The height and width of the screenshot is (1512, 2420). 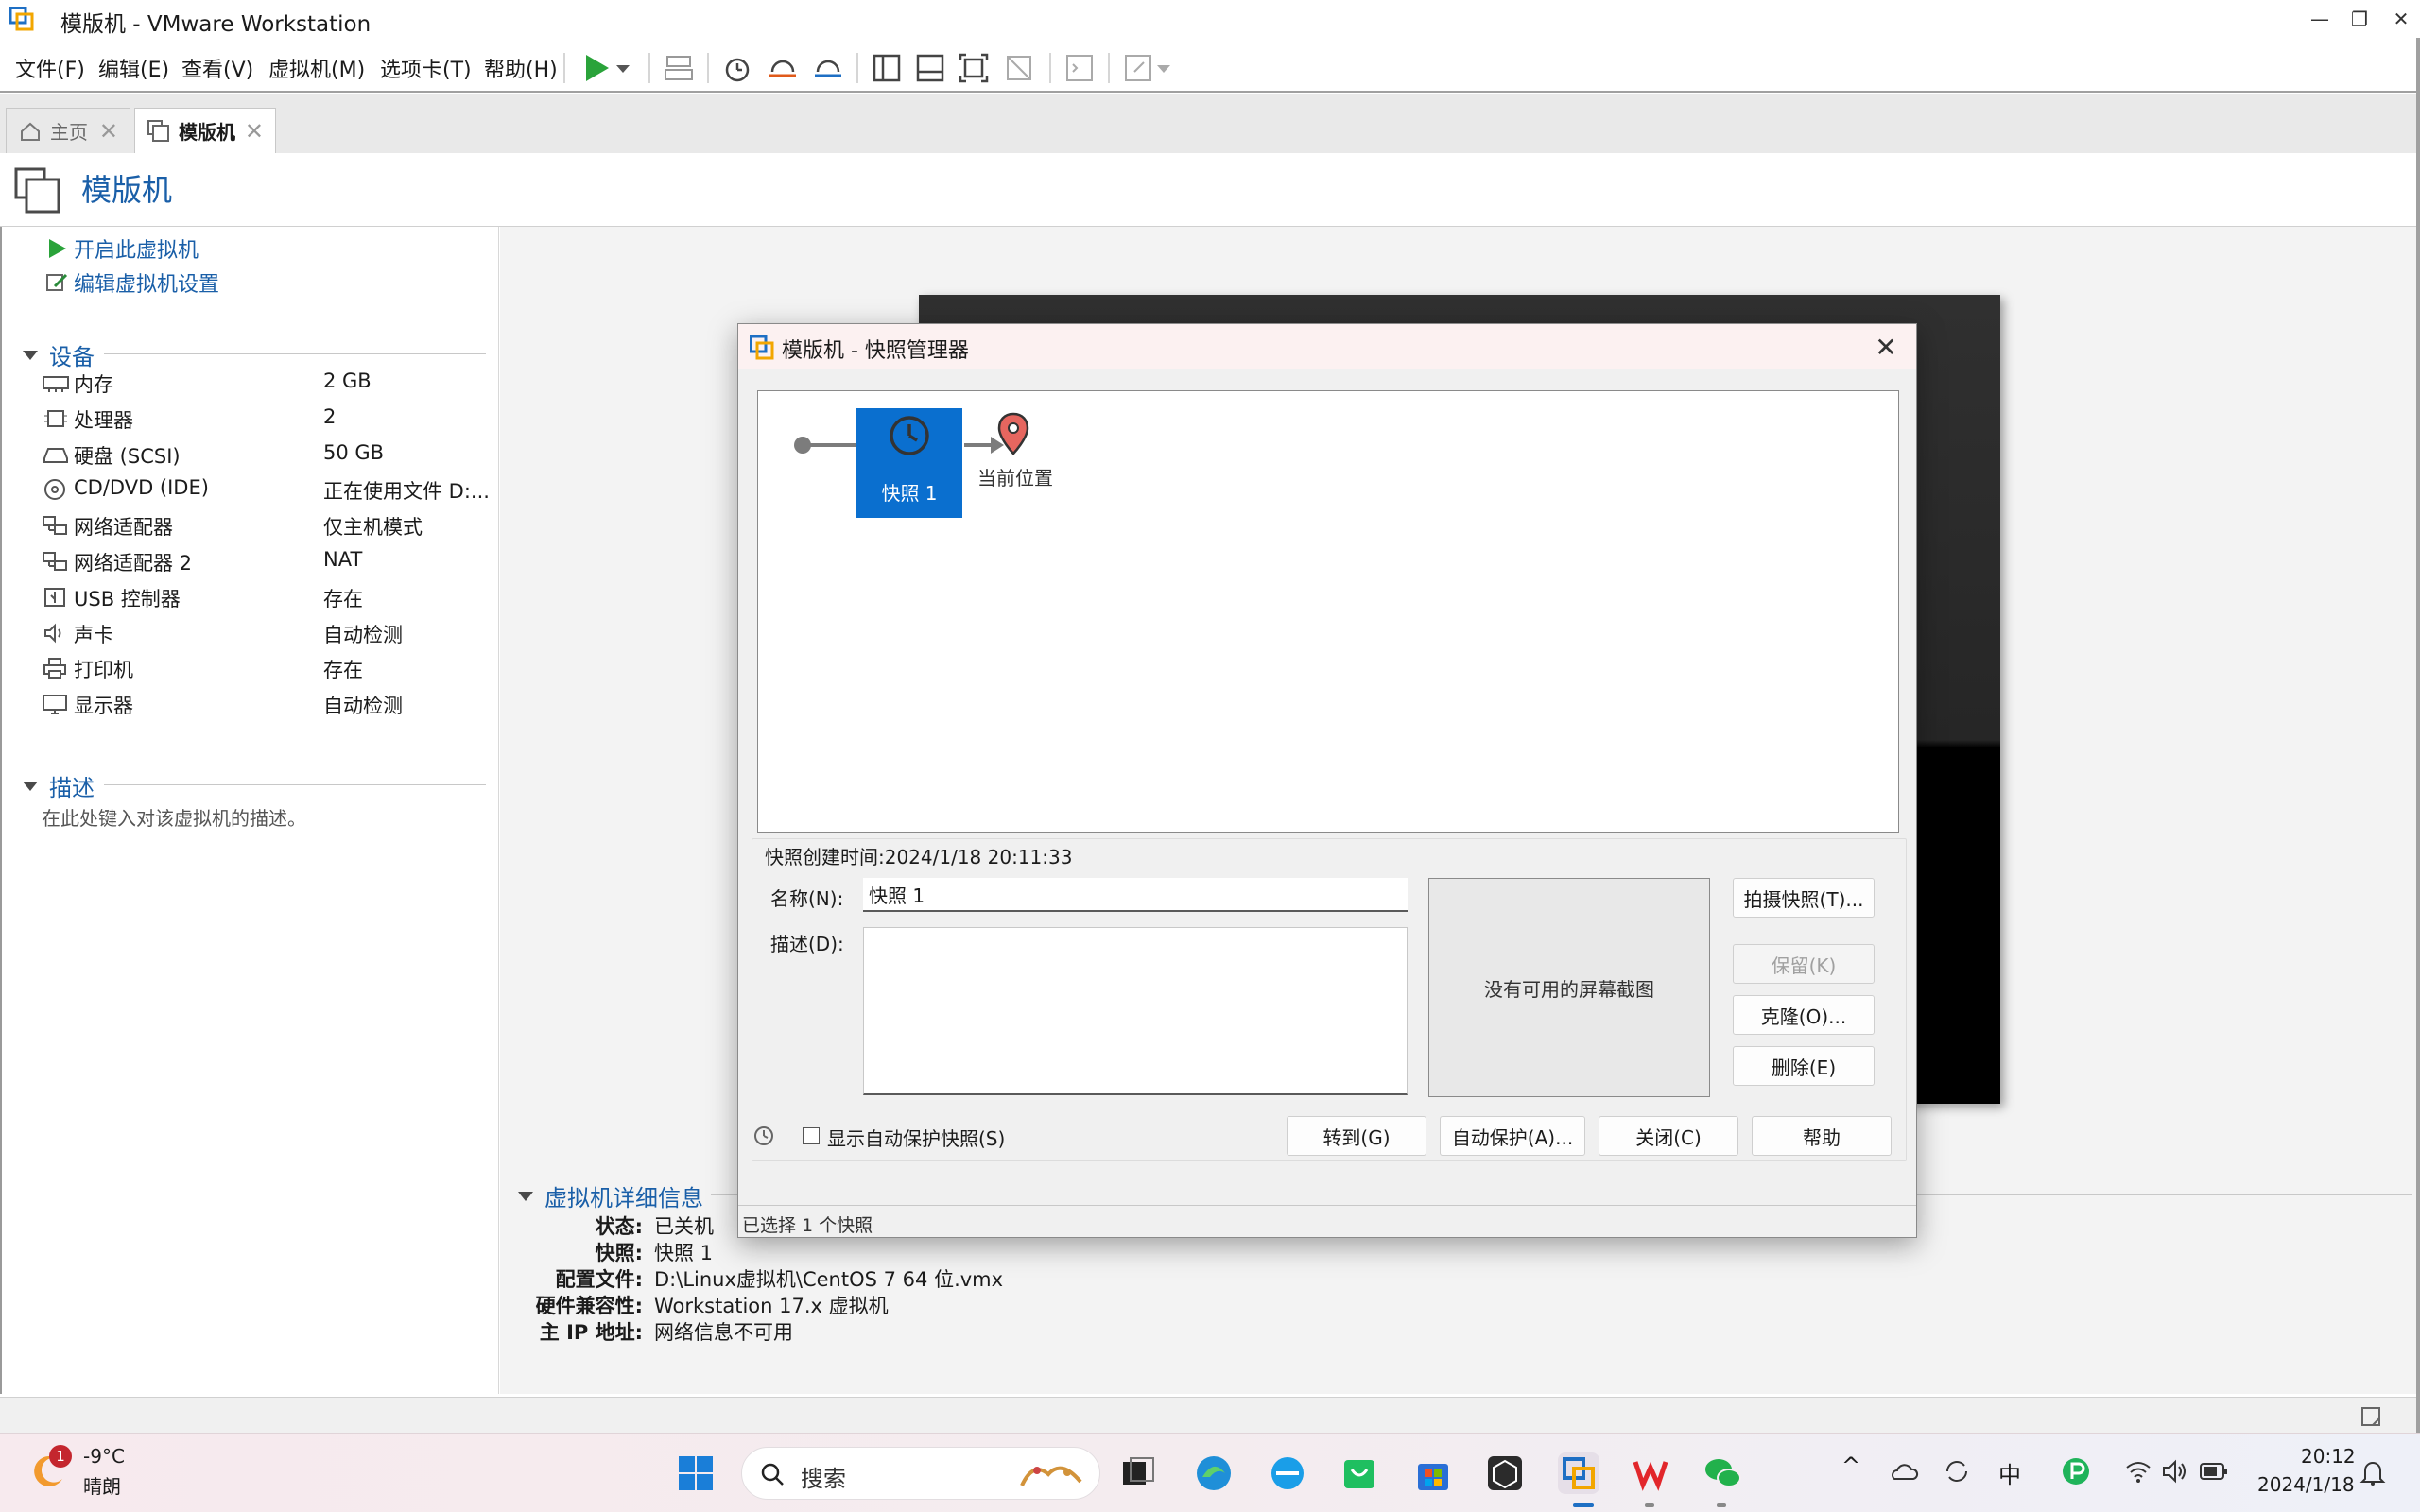 I want to click on device-name: 内存, so click(x=93, y=384).